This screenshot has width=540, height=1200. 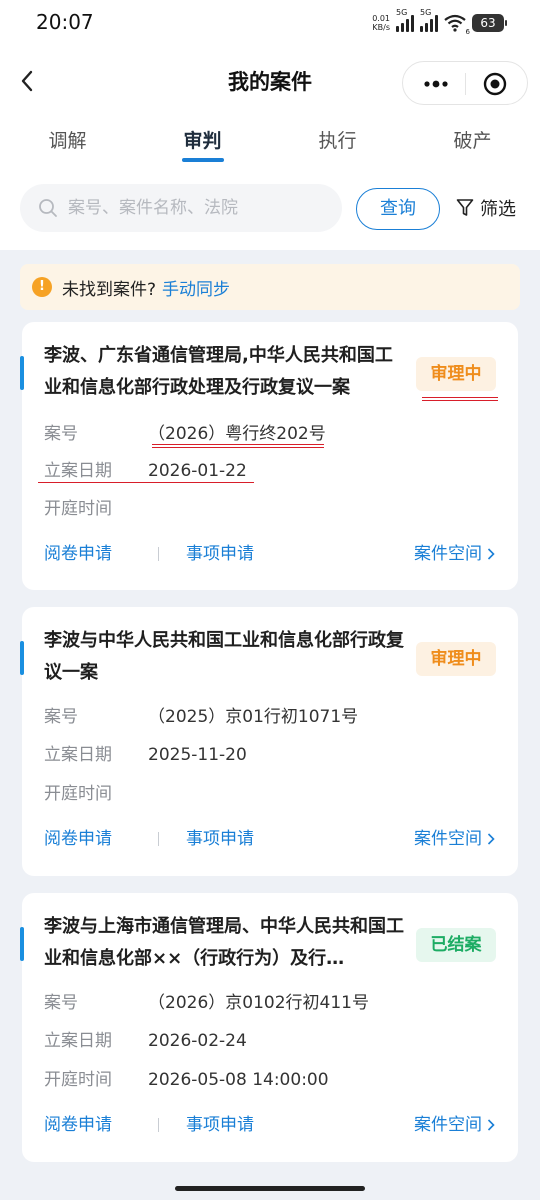 I want to click on case-title: 李波、广东省通信管理局,中华人民共和国工业和信息化部行政处理及行政复议一案, so click(x=218, y=371).